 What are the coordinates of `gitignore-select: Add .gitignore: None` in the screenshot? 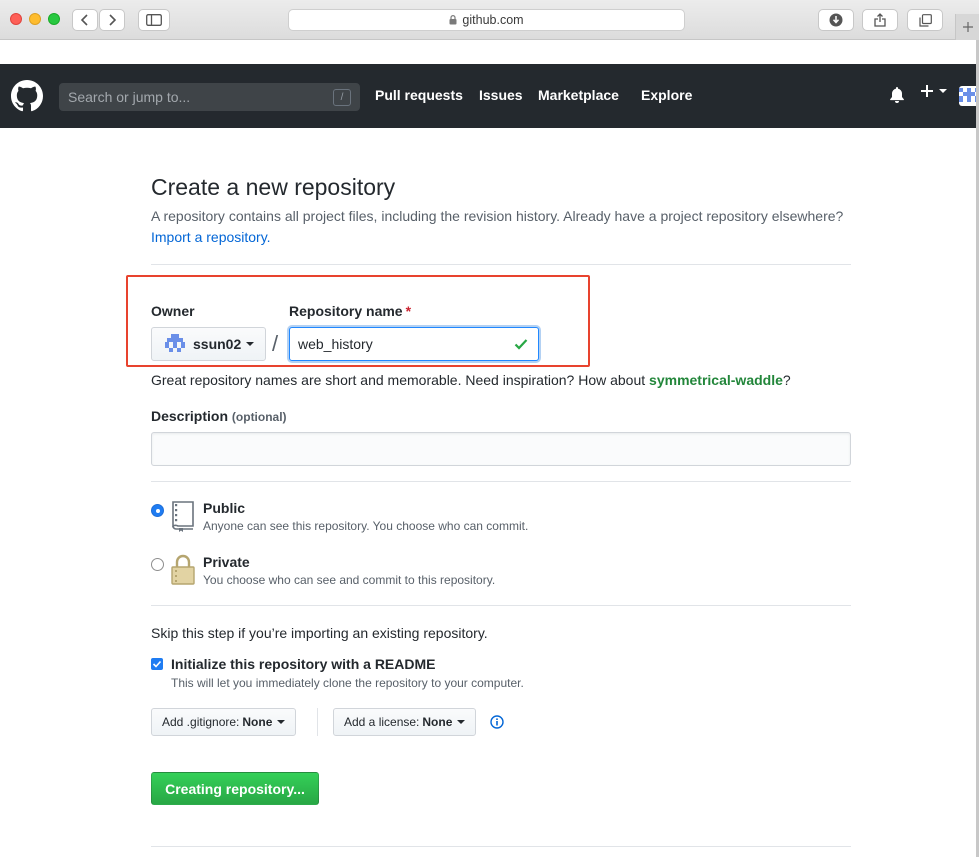 It's located at (224, 722).